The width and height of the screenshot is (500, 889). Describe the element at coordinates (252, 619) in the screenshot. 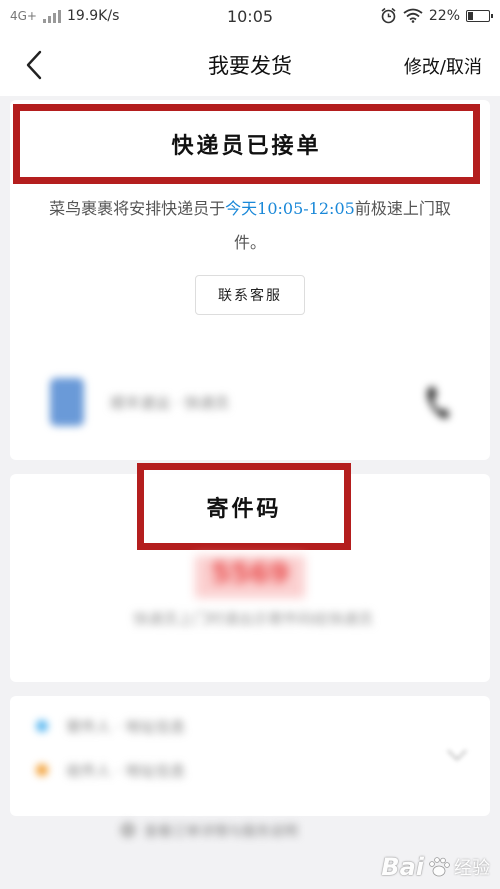

I see `pickup-code-hint: 快递员上门时请出示寄件码给快递员` at that location.